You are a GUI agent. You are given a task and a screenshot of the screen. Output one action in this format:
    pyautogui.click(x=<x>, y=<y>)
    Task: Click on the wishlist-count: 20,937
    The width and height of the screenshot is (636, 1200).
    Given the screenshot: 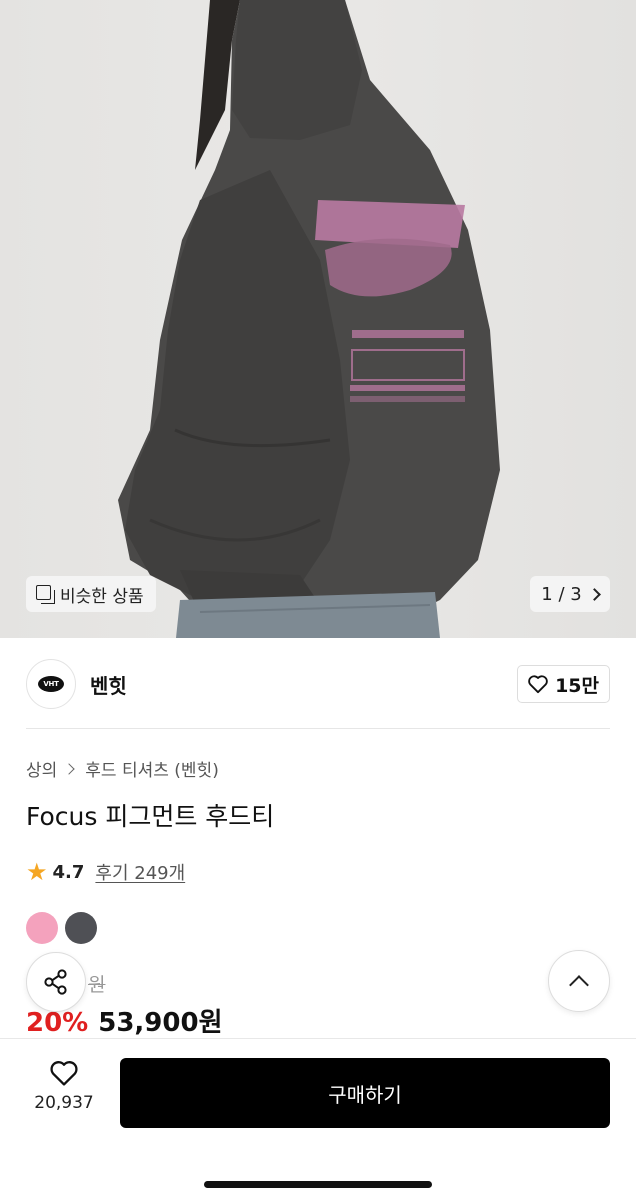 What is the action you would take?
    pyautogui.click(x=64, y=1103)
    